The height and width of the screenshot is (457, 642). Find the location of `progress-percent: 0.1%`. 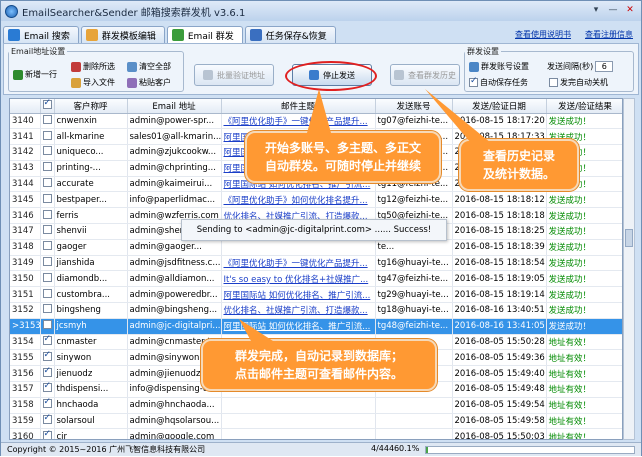

progress-percent: 0.1% is located at coordinates (409, 448).